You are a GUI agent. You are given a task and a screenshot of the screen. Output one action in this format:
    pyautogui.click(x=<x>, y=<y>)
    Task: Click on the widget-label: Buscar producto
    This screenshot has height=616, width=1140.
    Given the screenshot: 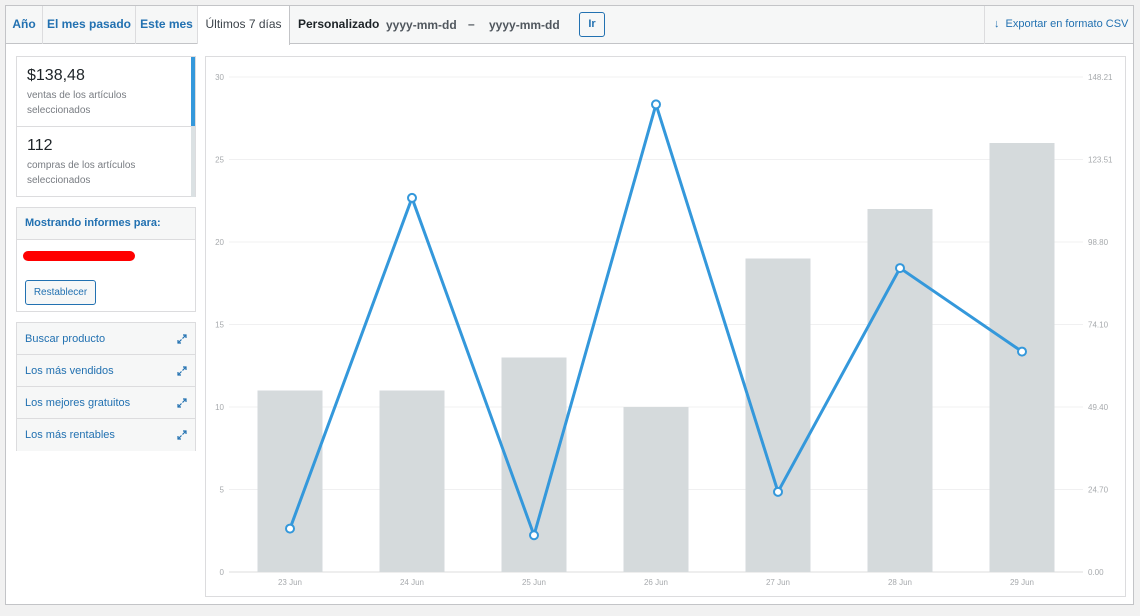 What is the action you would take?
    pyautogui.click(x=65, y=339)
    